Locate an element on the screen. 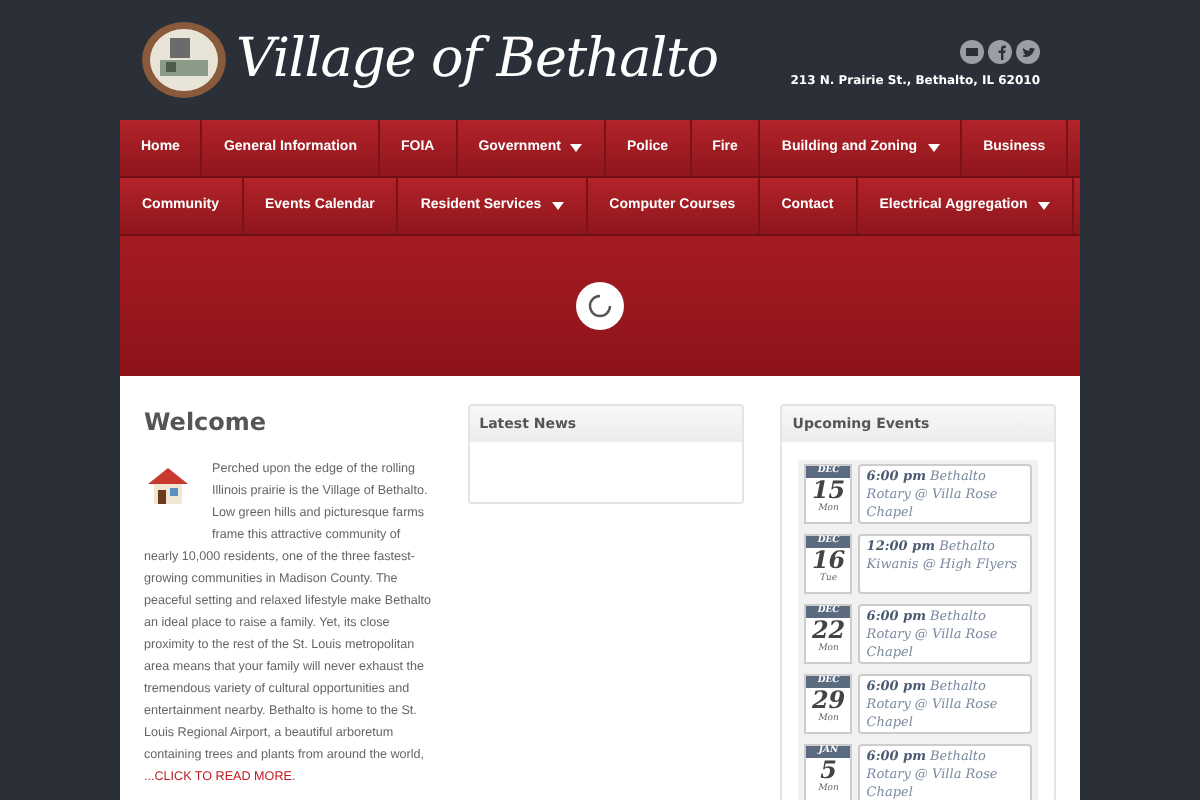 The width and height of the screenshot is (1200, 800). email-icon is located at coordinates (972, 51).